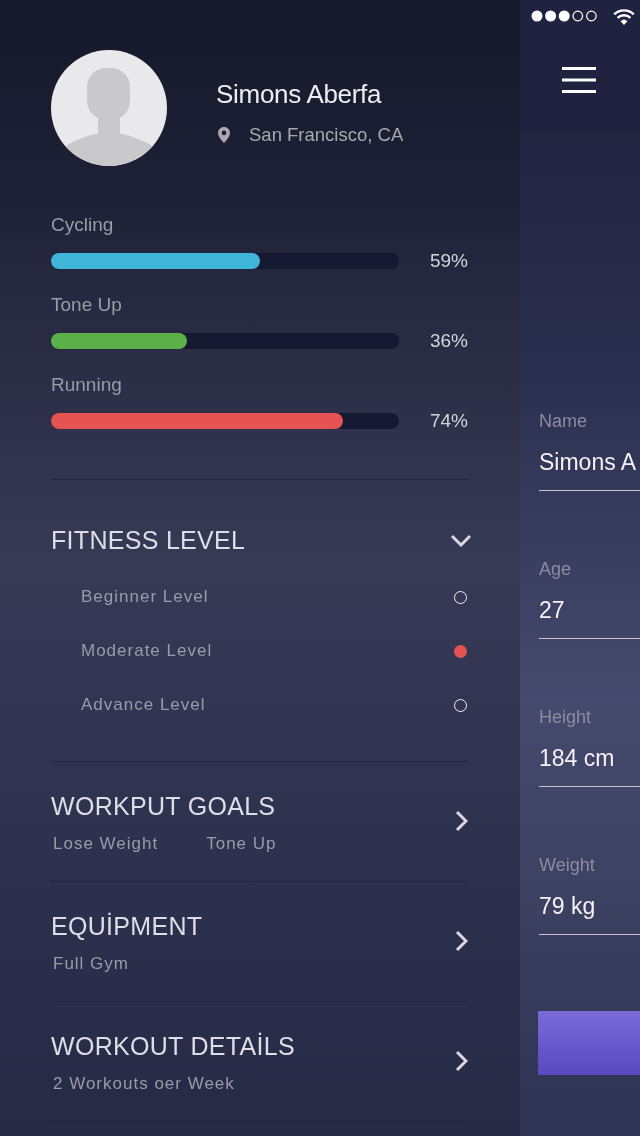 The width and height of the screenshot is (640, 1136). Describe the element at coordinates (589, 765) in the screenshot. I see `input-field: 184 cm` at that location.